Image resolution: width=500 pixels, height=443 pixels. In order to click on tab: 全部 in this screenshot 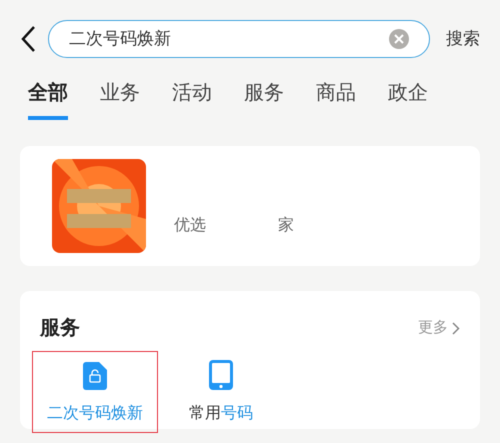, I will do `click(48, 99)`.